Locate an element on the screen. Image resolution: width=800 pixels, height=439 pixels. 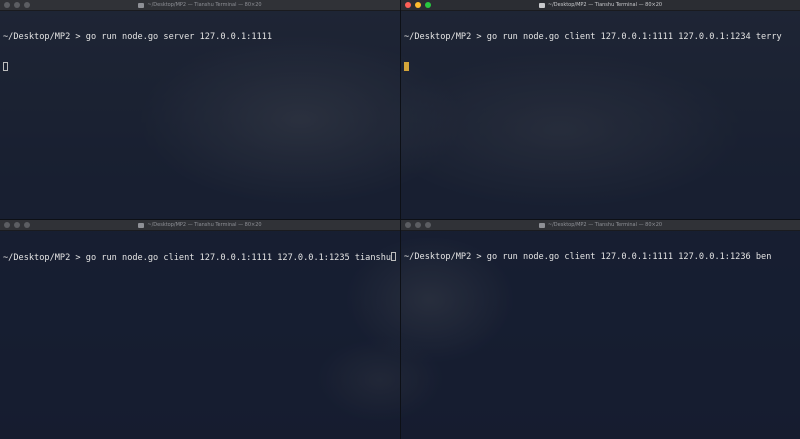
window-divider-horizontal is located at coordinates (400, 219).